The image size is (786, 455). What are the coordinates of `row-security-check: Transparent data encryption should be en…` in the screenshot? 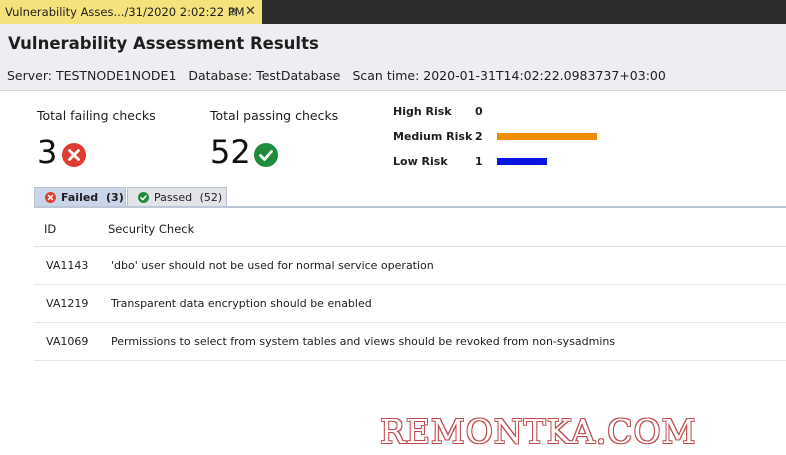 It's located at (241, 303).